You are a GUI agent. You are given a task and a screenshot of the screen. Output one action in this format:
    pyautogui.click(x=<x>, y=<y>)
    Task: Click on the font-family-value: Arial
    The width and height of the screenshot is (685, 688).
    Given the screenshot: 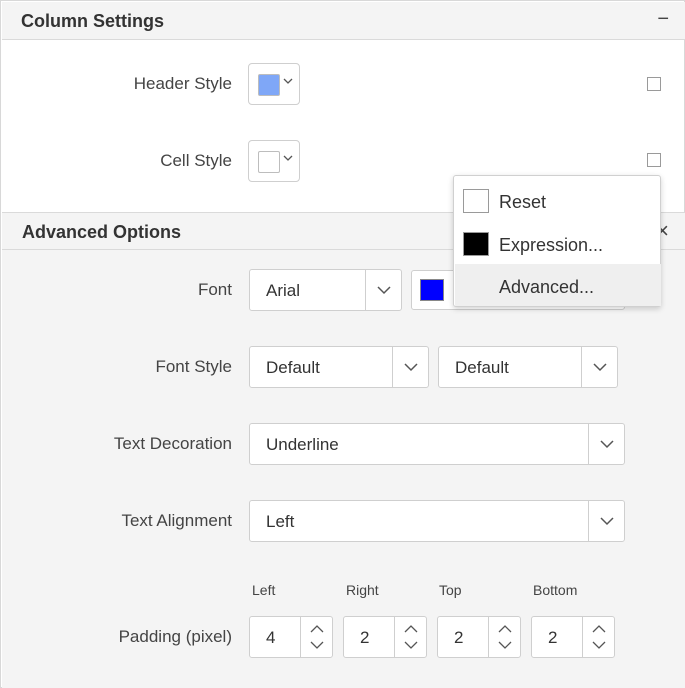 What is the action you would take?
    pyautogui.click(x=283, y=290)
    